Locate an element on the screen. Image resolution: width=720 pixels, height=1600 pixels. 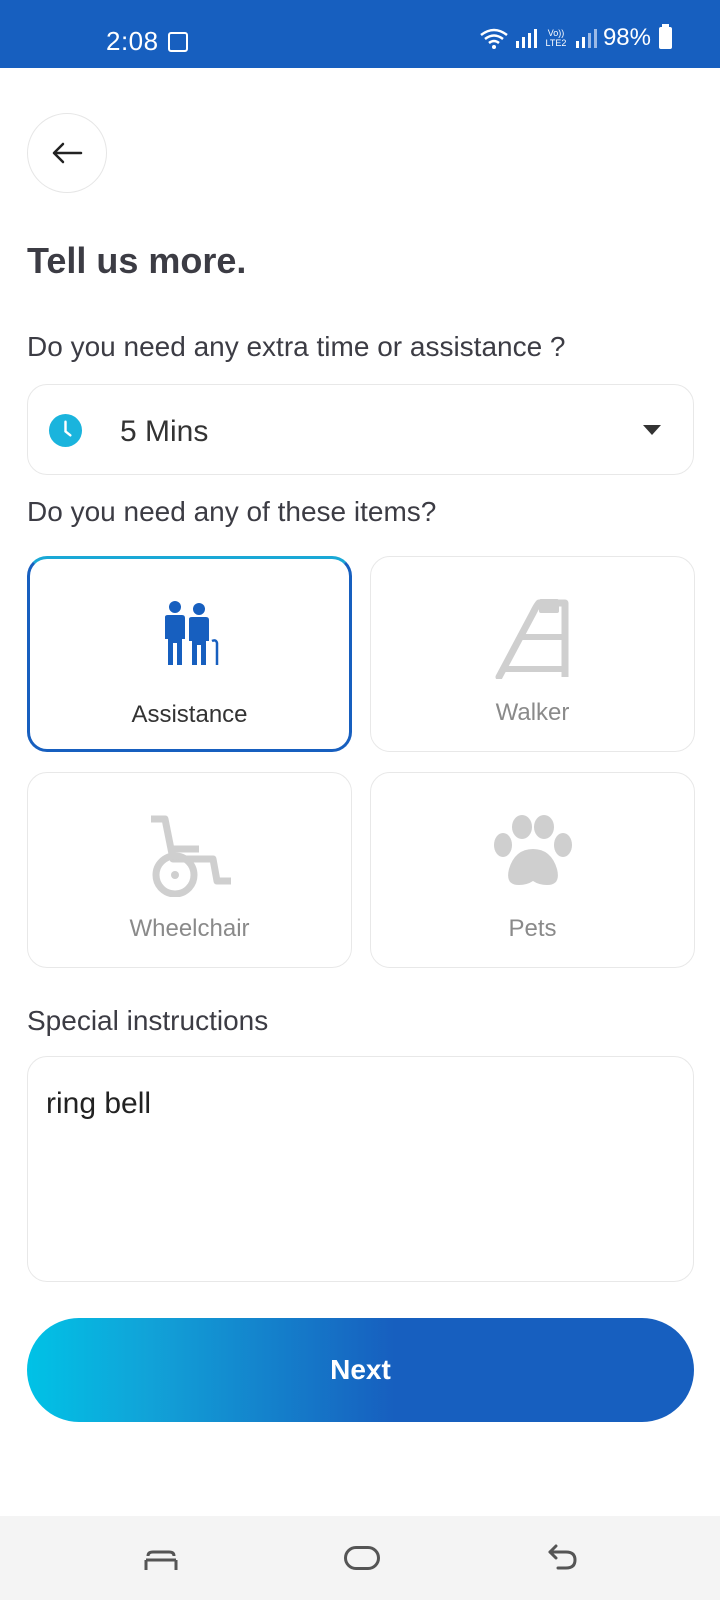
back-button is located at coordinates (67, 153).